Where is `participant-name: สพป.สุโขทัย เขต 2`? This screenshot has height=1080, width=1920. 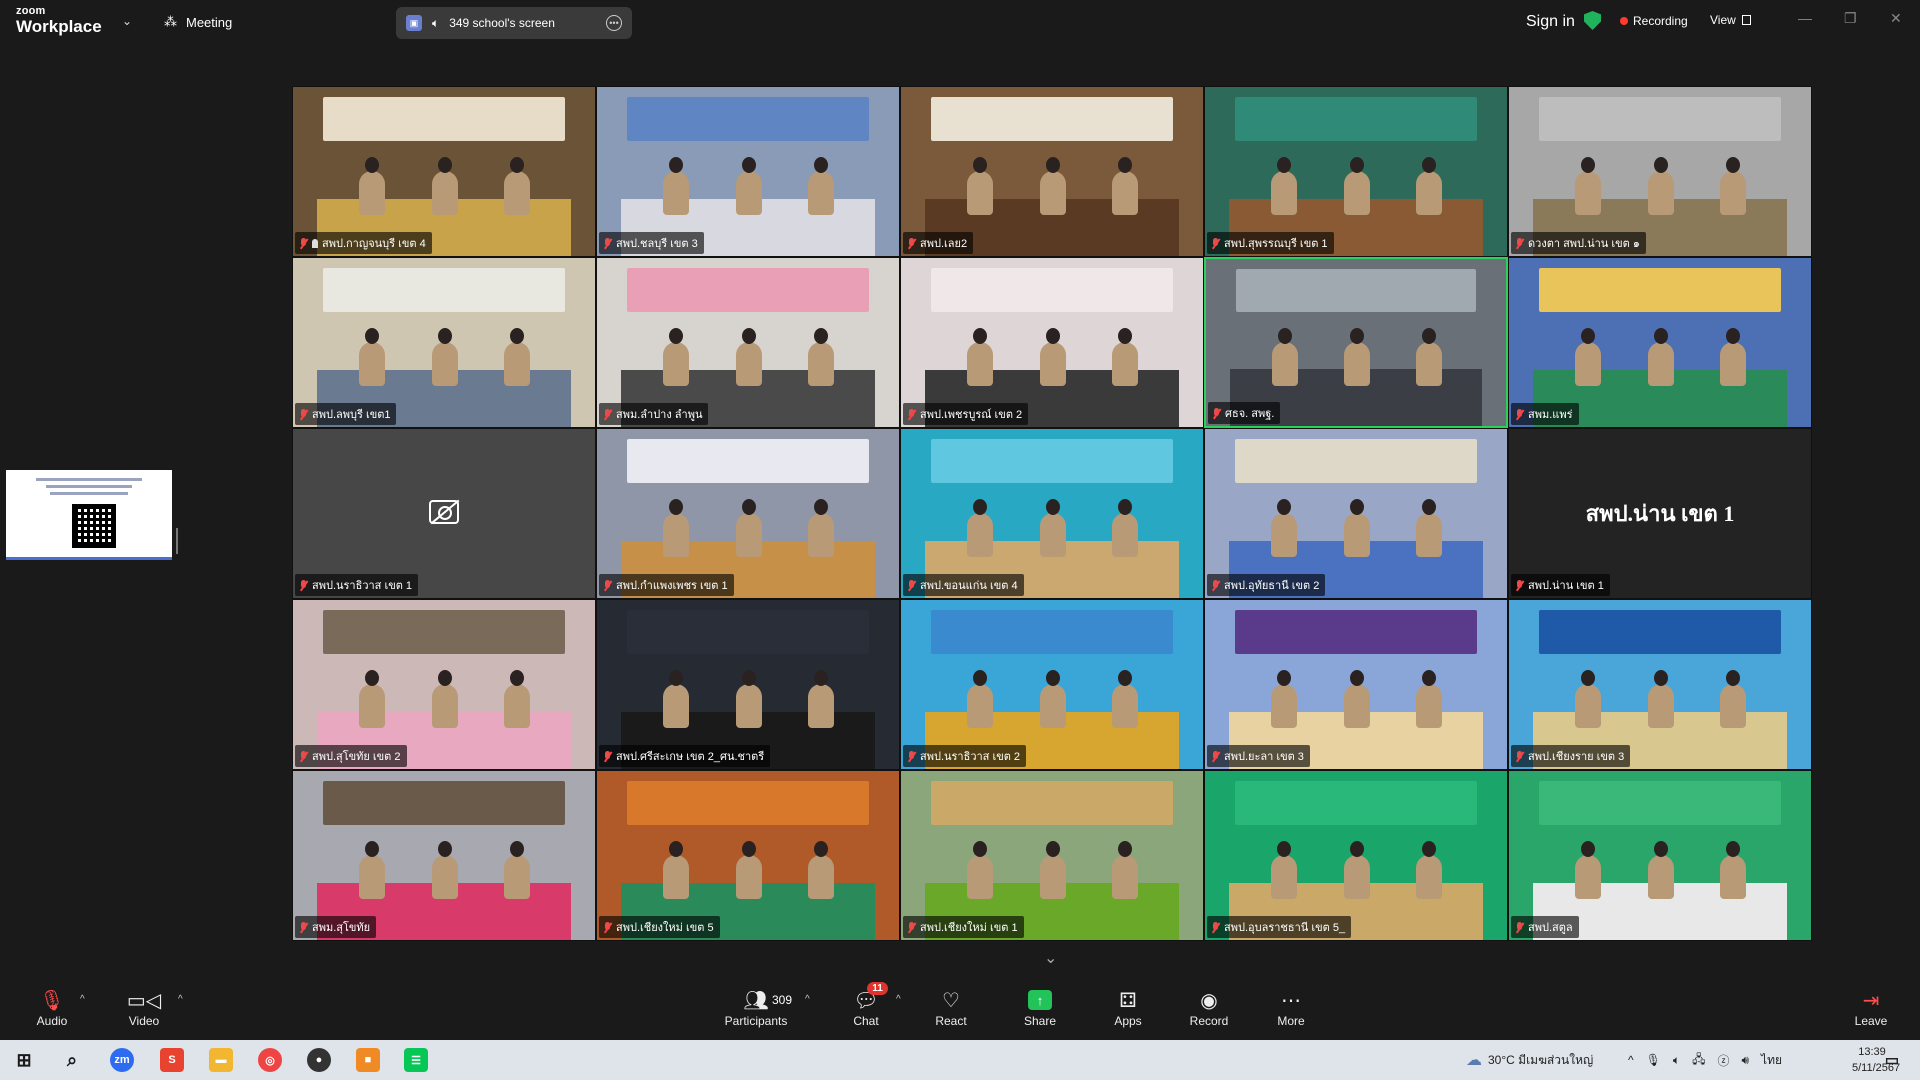
participant-name: สพป.สุโขทัย เขต 2 is located at coordinates (356, 757).